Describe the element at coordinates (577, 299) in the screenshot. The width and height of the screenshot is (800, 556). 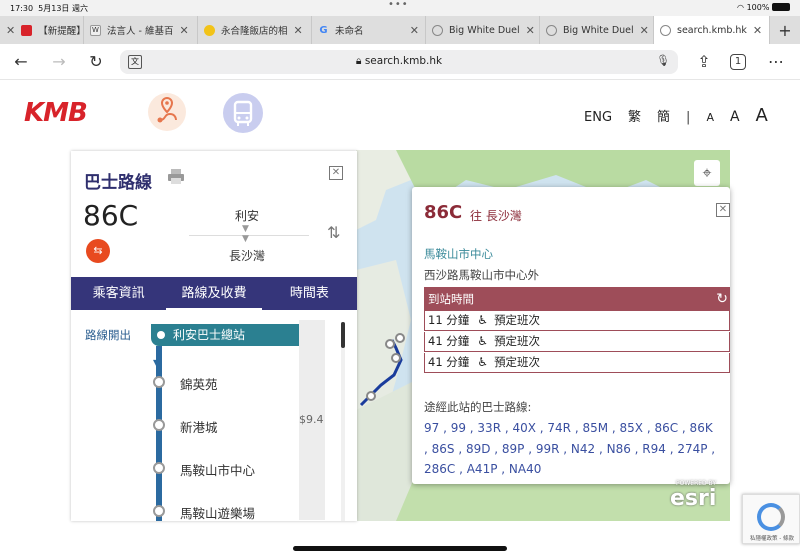
I see `eta-header: 到站時間 ↻` at that location.